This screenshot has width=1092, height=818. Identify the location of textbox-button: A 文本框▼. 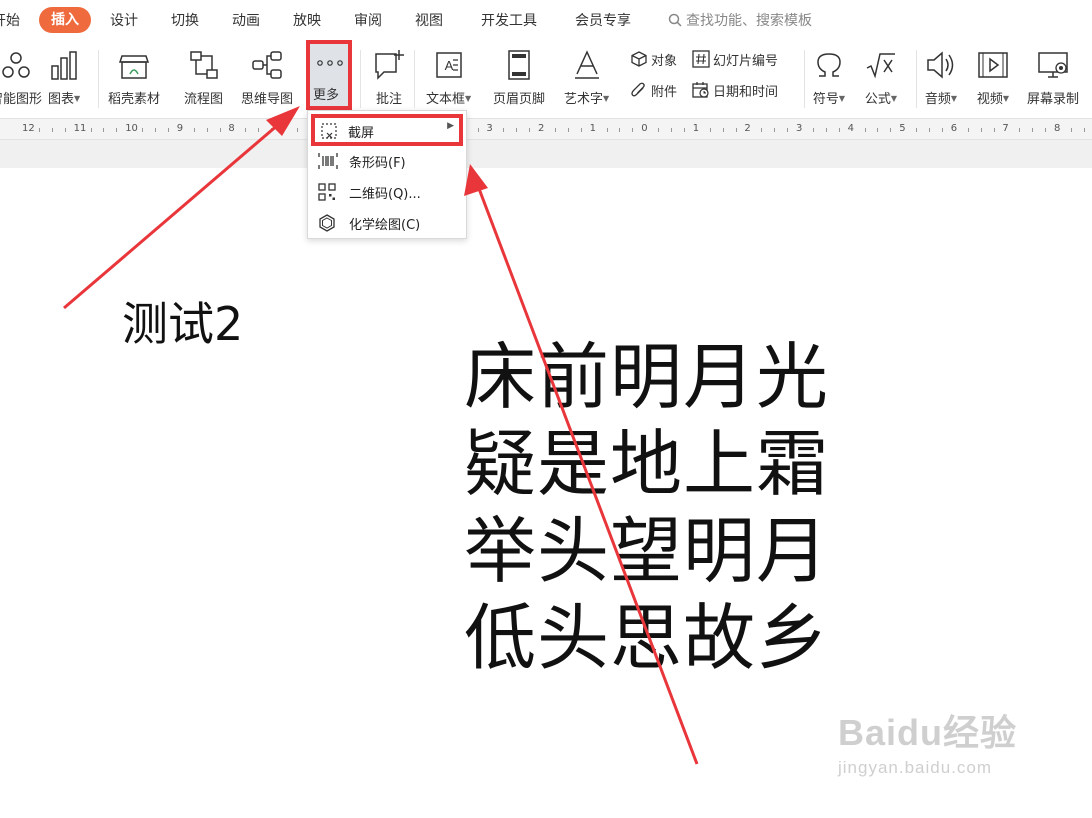
(448, 77).